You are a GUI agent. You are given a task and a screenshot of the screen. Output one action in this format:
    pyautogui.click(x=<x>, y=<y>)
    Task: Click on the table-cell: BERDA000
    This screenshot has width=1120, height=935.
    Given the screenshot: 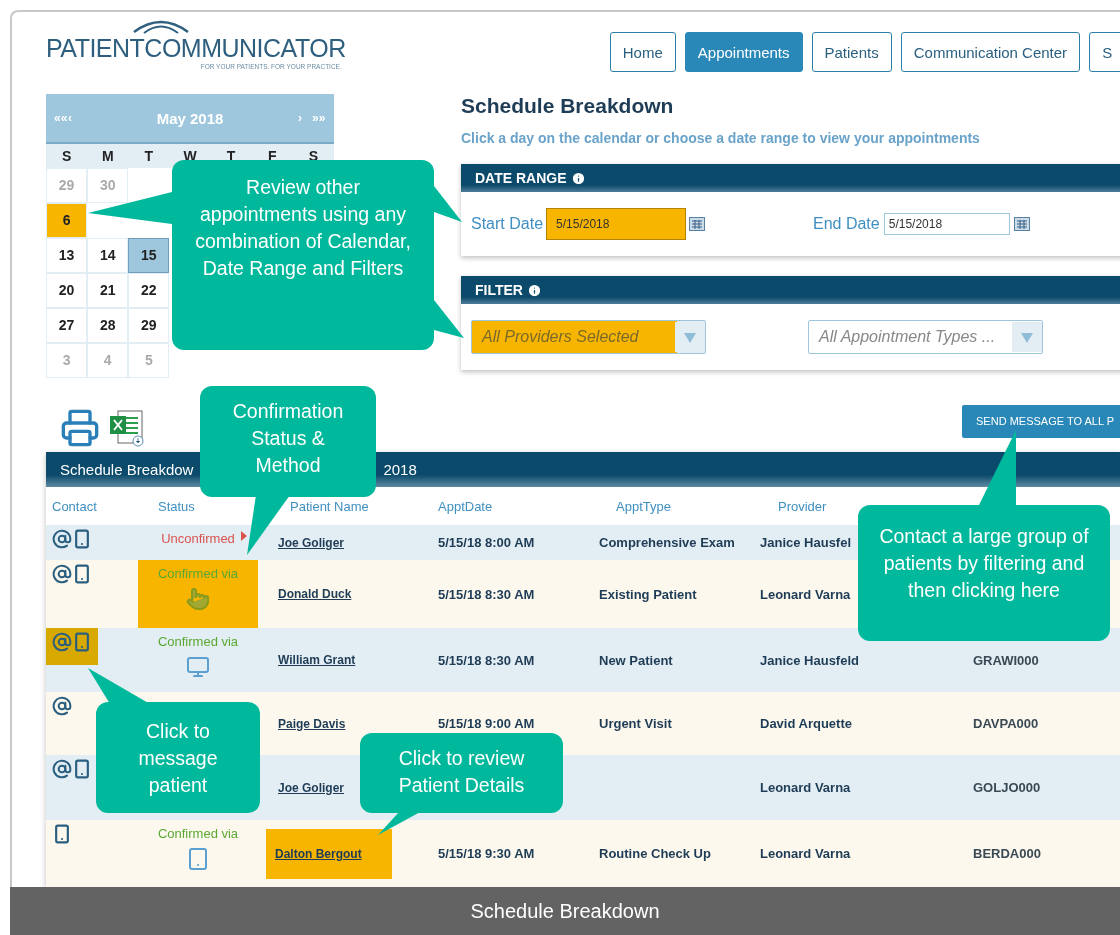 What is the action you would take?
    pyautogui.click(x=1007, y=853)
    